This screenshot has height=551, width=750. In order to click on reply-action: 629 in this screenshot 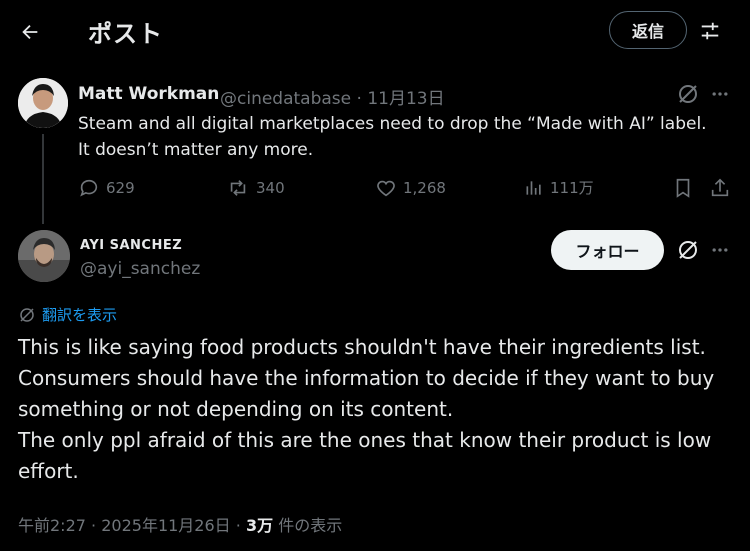, I will do `click(106, 188)`.